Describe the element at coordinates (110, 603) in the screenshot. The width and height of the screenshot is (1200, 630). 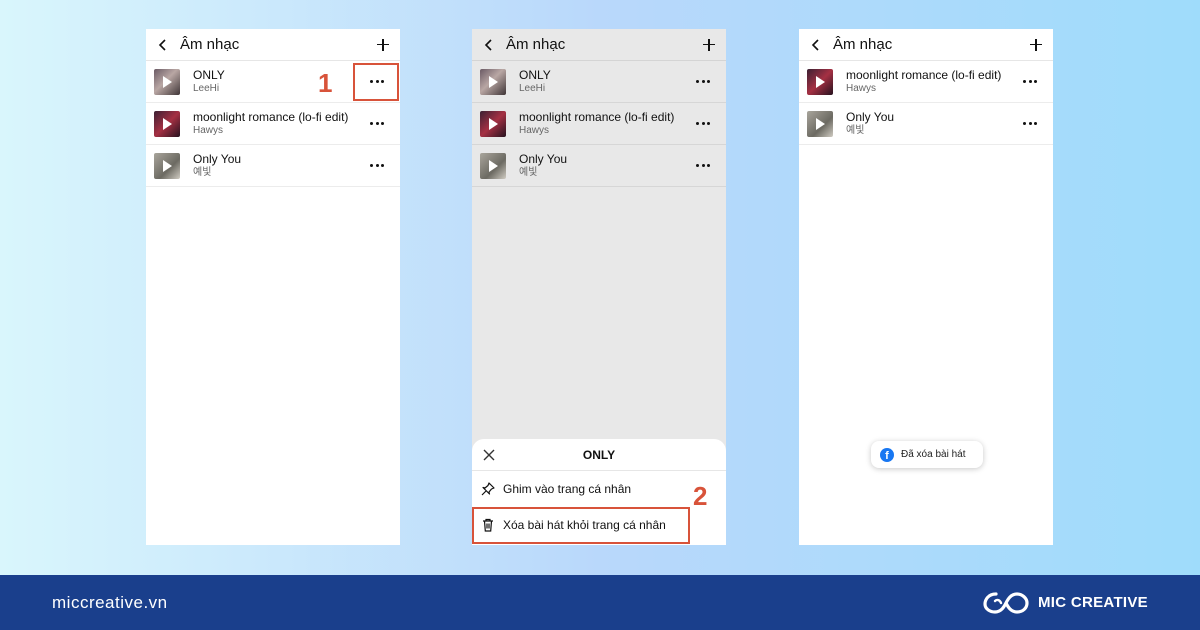
I see `website-link: miccreative.vn` at that location.